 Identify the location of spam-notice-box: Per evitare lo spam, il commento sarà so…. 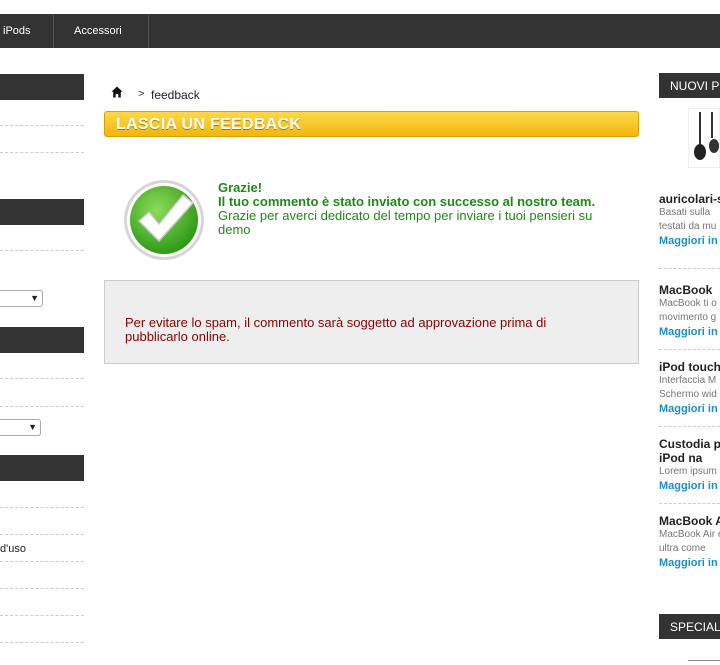
(371, 322).